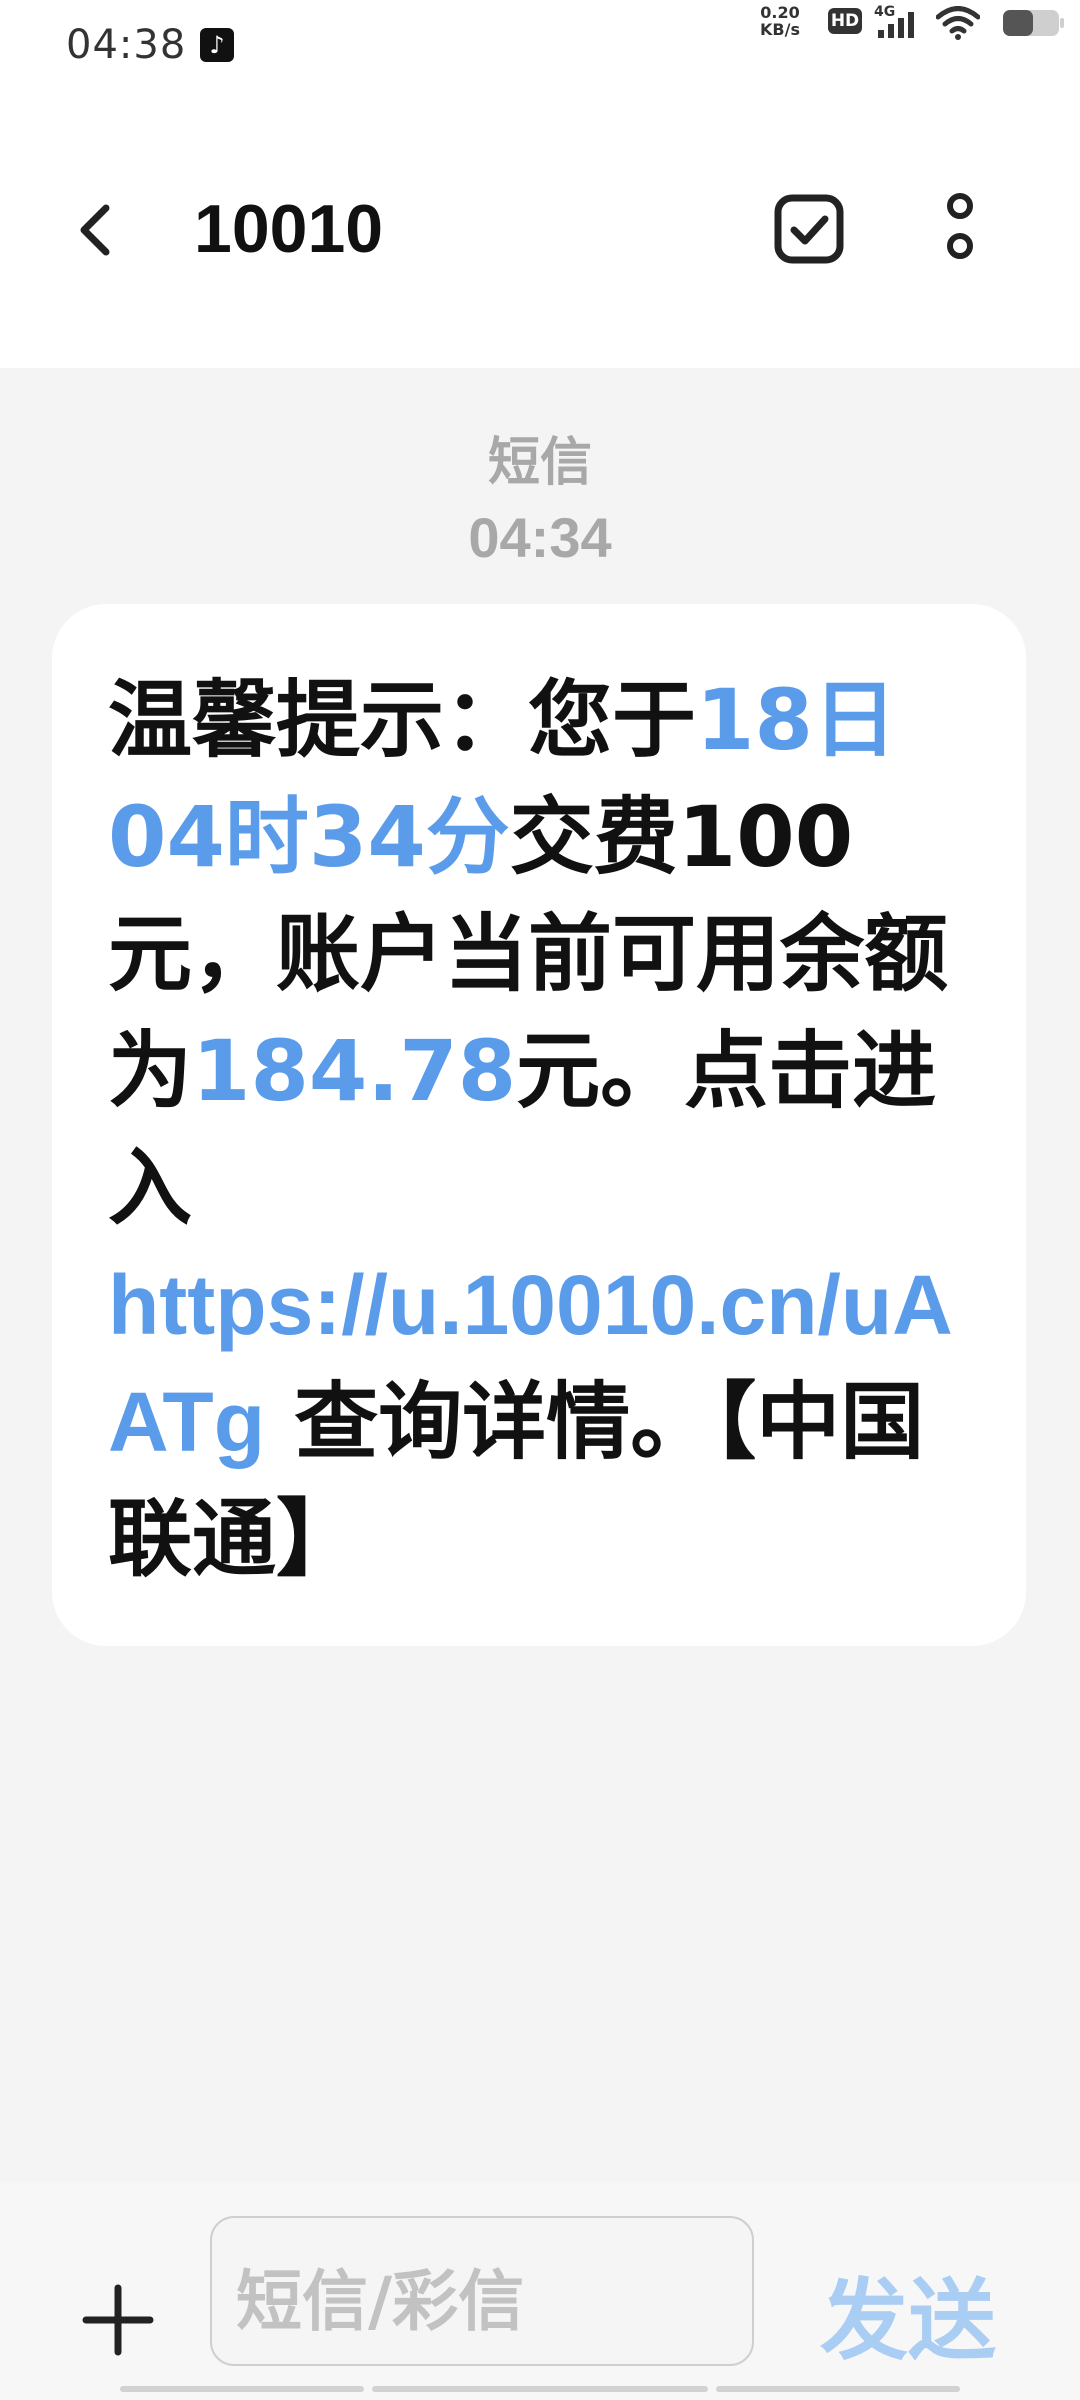 The image size is (1080, 2400). What do you see at coordinates (402, 720) in the screenshot?
I see `message-text-part: 温馨提示：您于` at bounding box center [402, 720].